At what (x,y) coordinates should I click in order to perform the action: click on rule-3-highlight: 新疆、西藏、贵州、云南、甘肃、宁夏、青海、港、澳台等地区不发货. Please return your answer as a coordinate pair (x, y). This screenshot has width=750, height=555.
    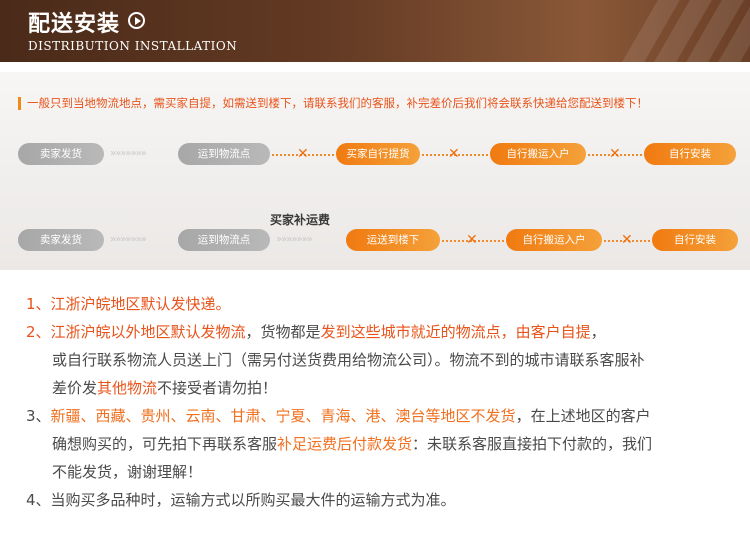
    Looking at the image, I should click on (283, 416).